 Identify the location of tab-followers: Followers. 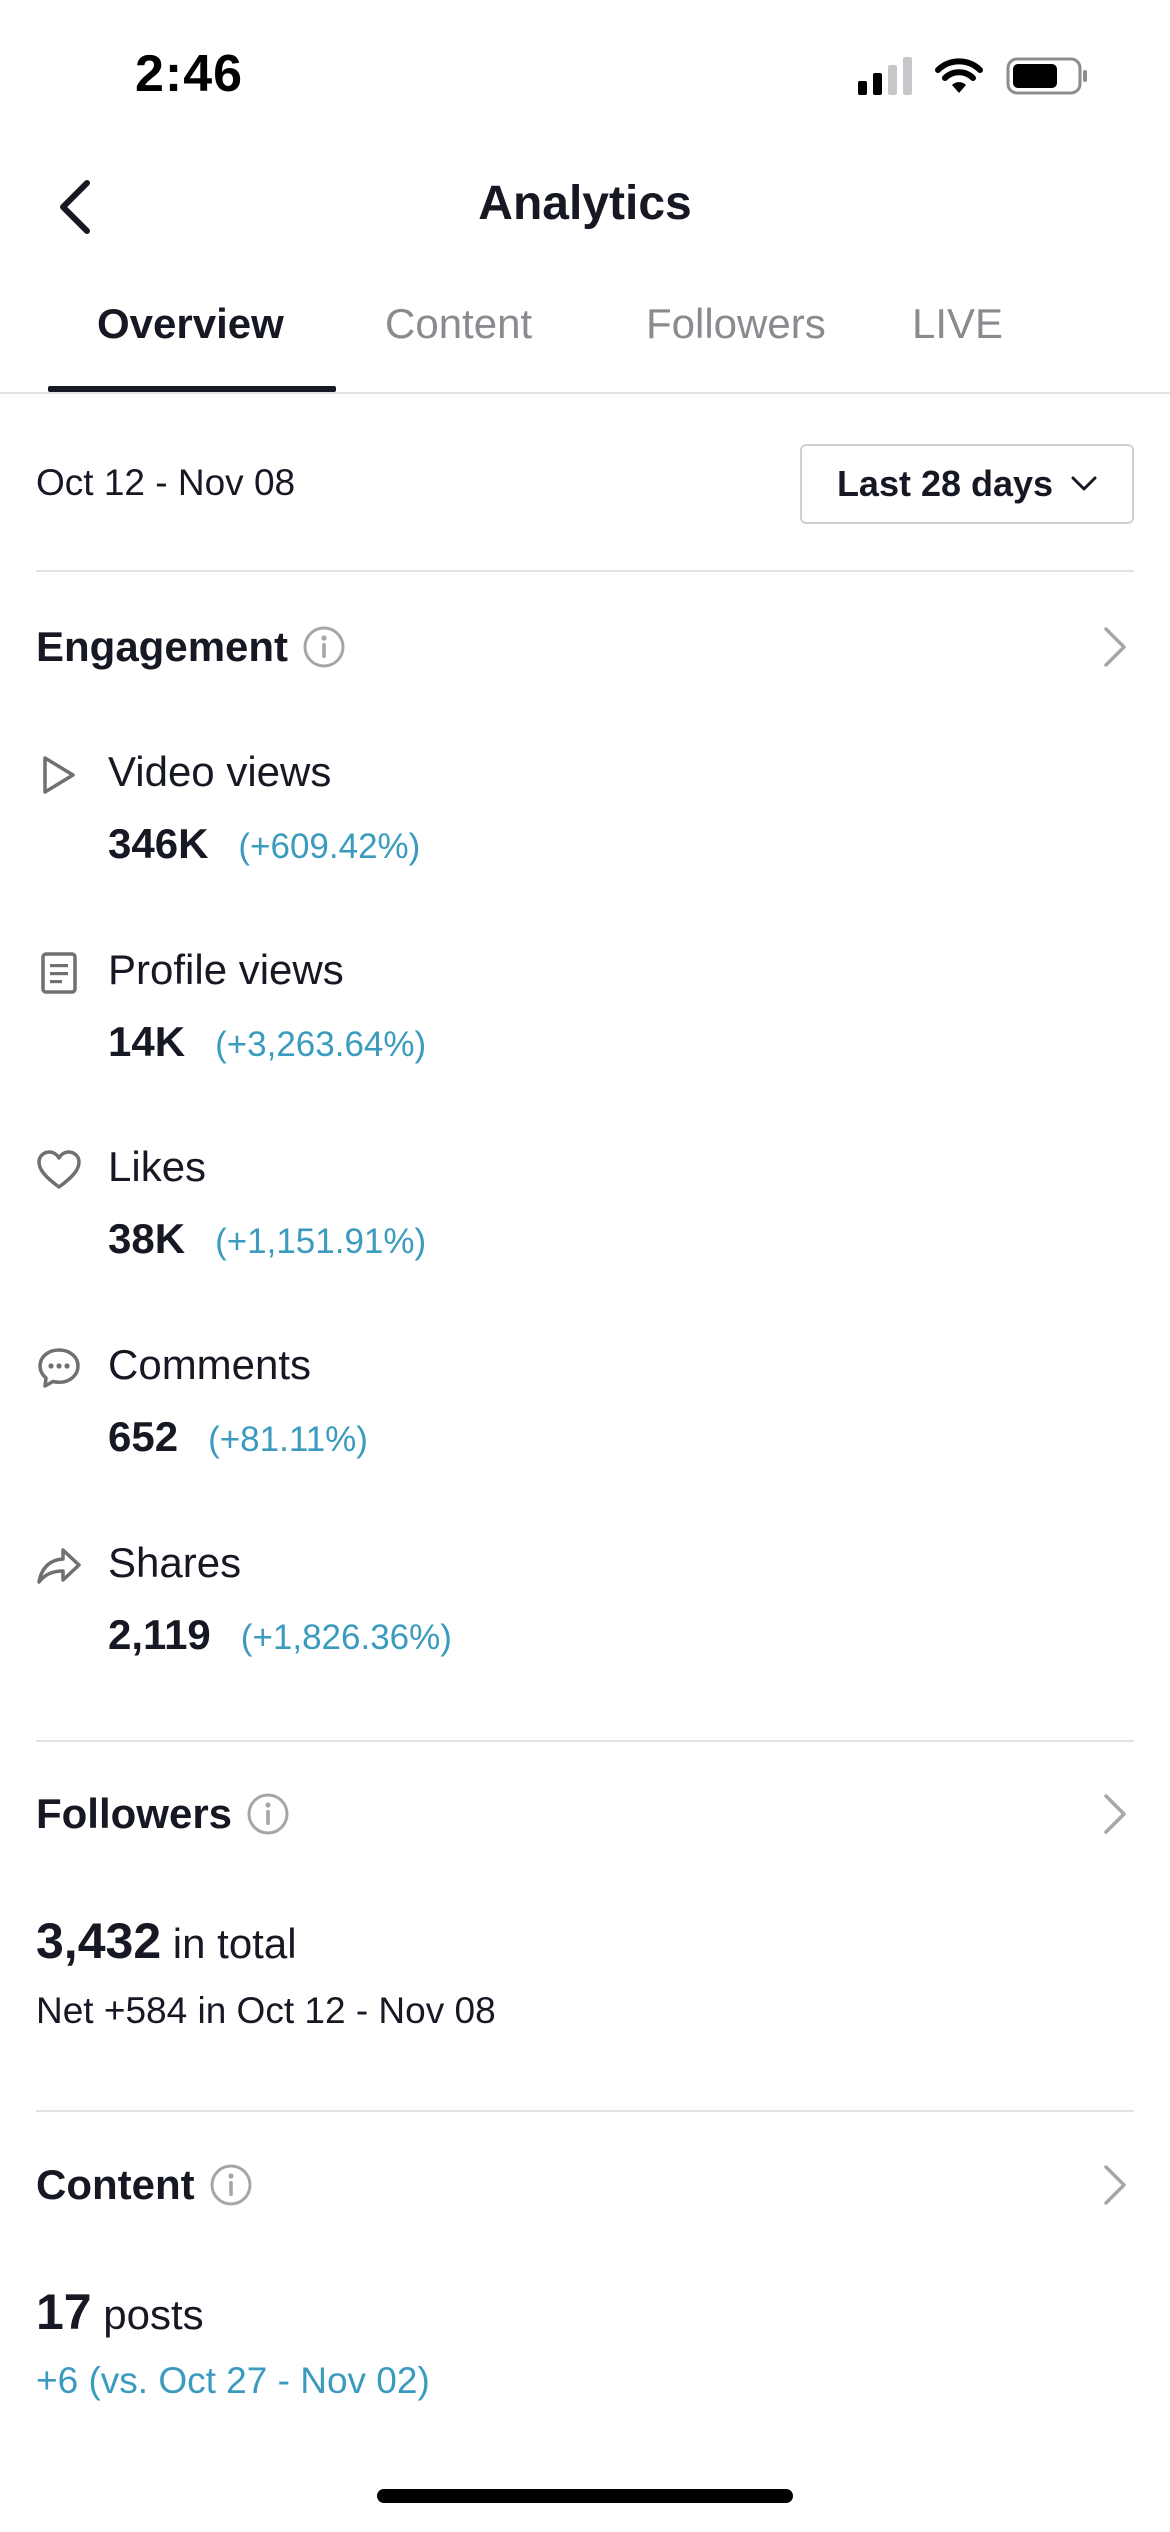
(736, 324).